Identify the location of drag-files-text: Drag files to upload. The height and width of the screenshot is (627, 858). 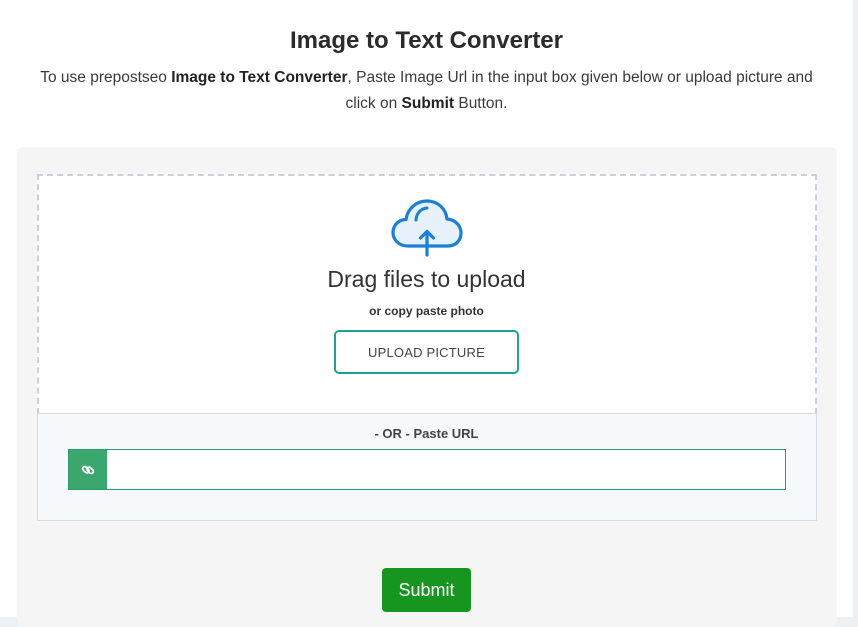
(426, 279).